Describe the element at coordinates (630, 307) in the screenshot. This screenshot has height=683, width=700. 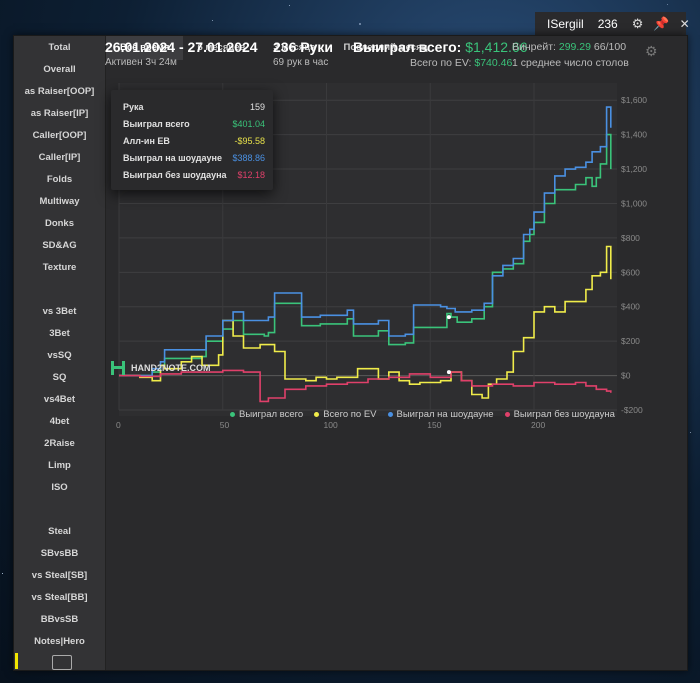
I see `y-tick-label: $400` at that location.